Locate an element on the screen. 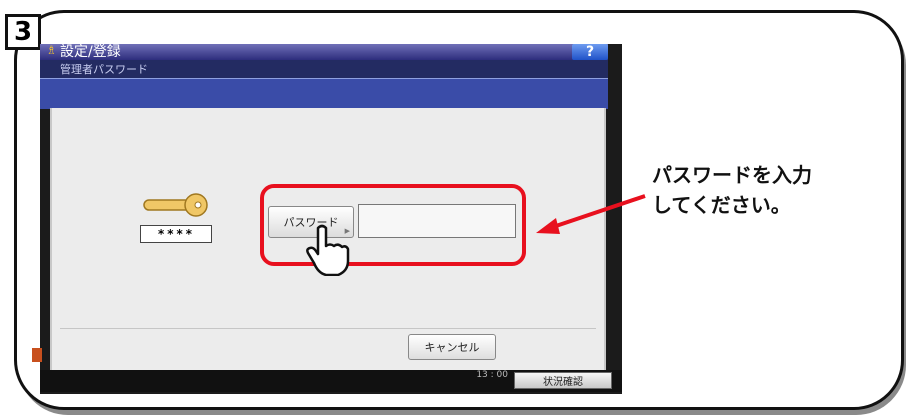 This screenshot has height=419, width=910. callout-line-2: してください。 is located at coordinates (721, 205).